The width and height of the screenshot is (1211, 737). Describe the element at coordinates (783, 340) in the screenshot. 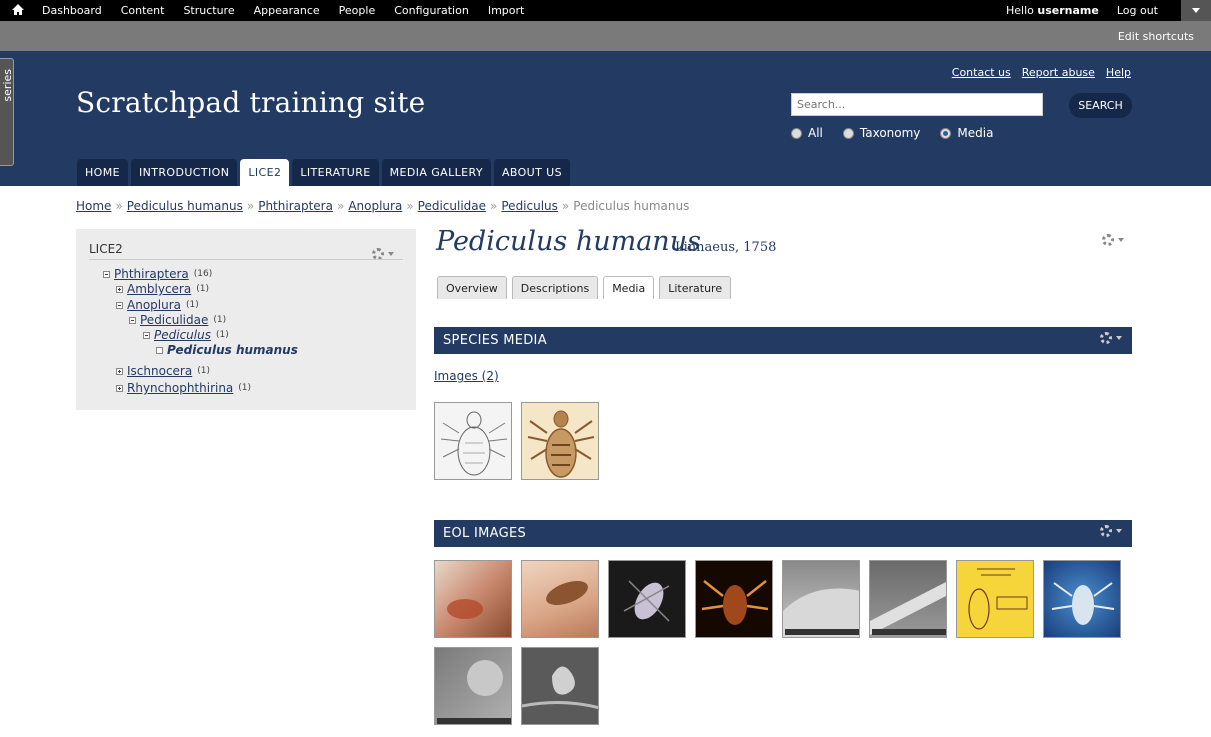

I see `species-media-header: SPECIES MEDIA` at that location.